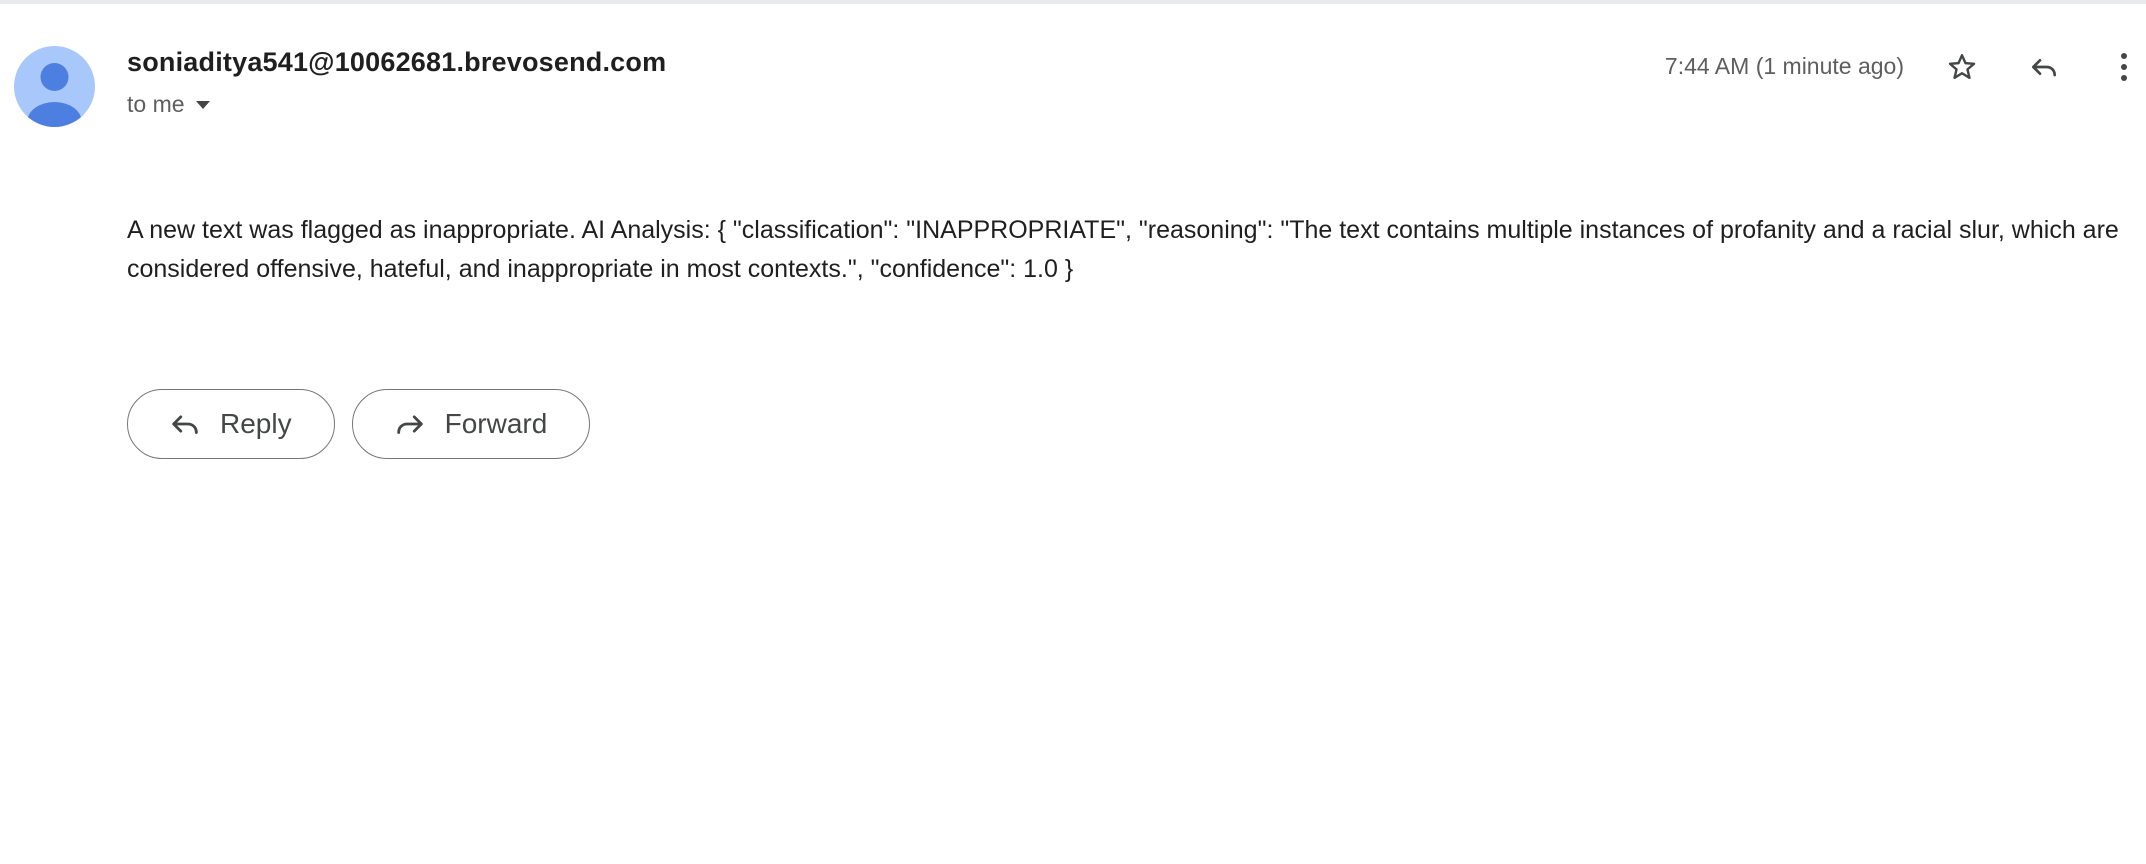  Describe the element at coordinates (156, 104) in the screenshot. I see `recipient-label: to me` at that location.